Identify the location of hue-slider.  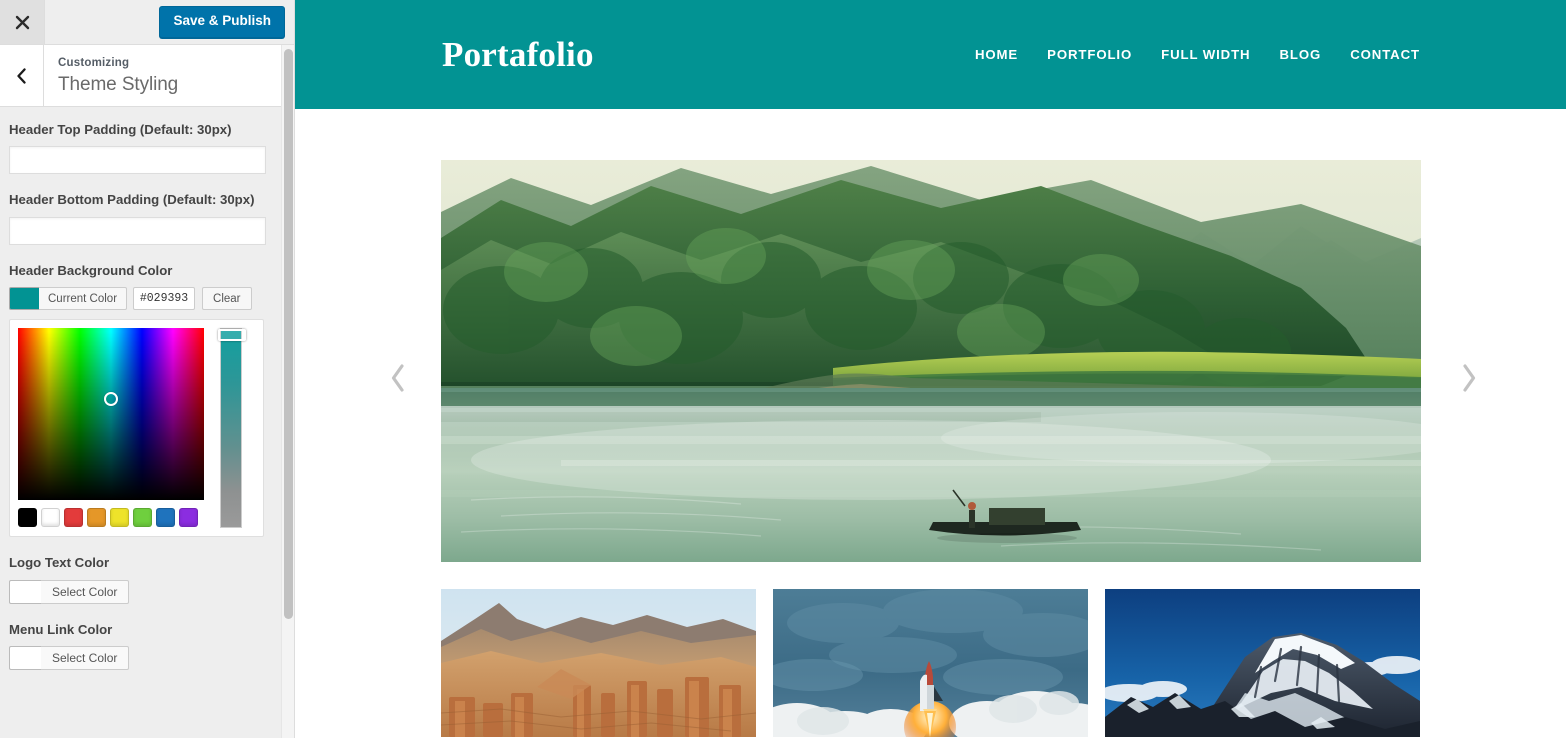
(231, 428).